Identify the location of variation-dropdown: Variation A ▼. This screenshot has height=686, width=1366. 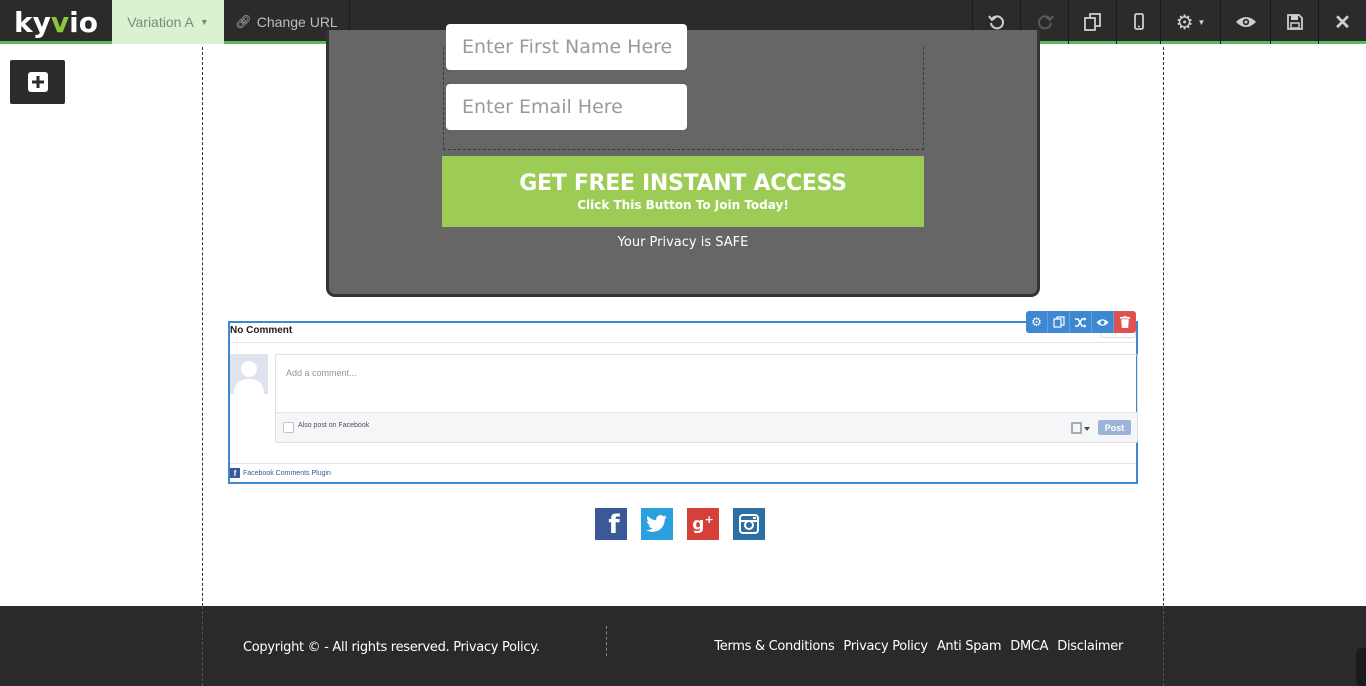
(168, 22).